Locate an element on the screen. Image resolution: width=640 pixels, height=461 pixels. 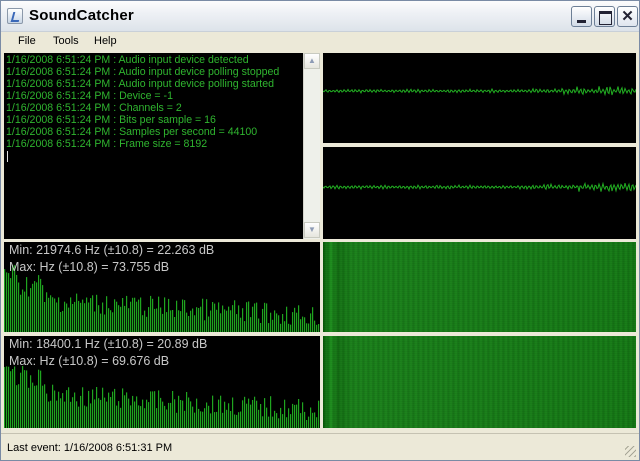
log-scrollbar: ▲ ▼ is located at coordinates (311, 146).